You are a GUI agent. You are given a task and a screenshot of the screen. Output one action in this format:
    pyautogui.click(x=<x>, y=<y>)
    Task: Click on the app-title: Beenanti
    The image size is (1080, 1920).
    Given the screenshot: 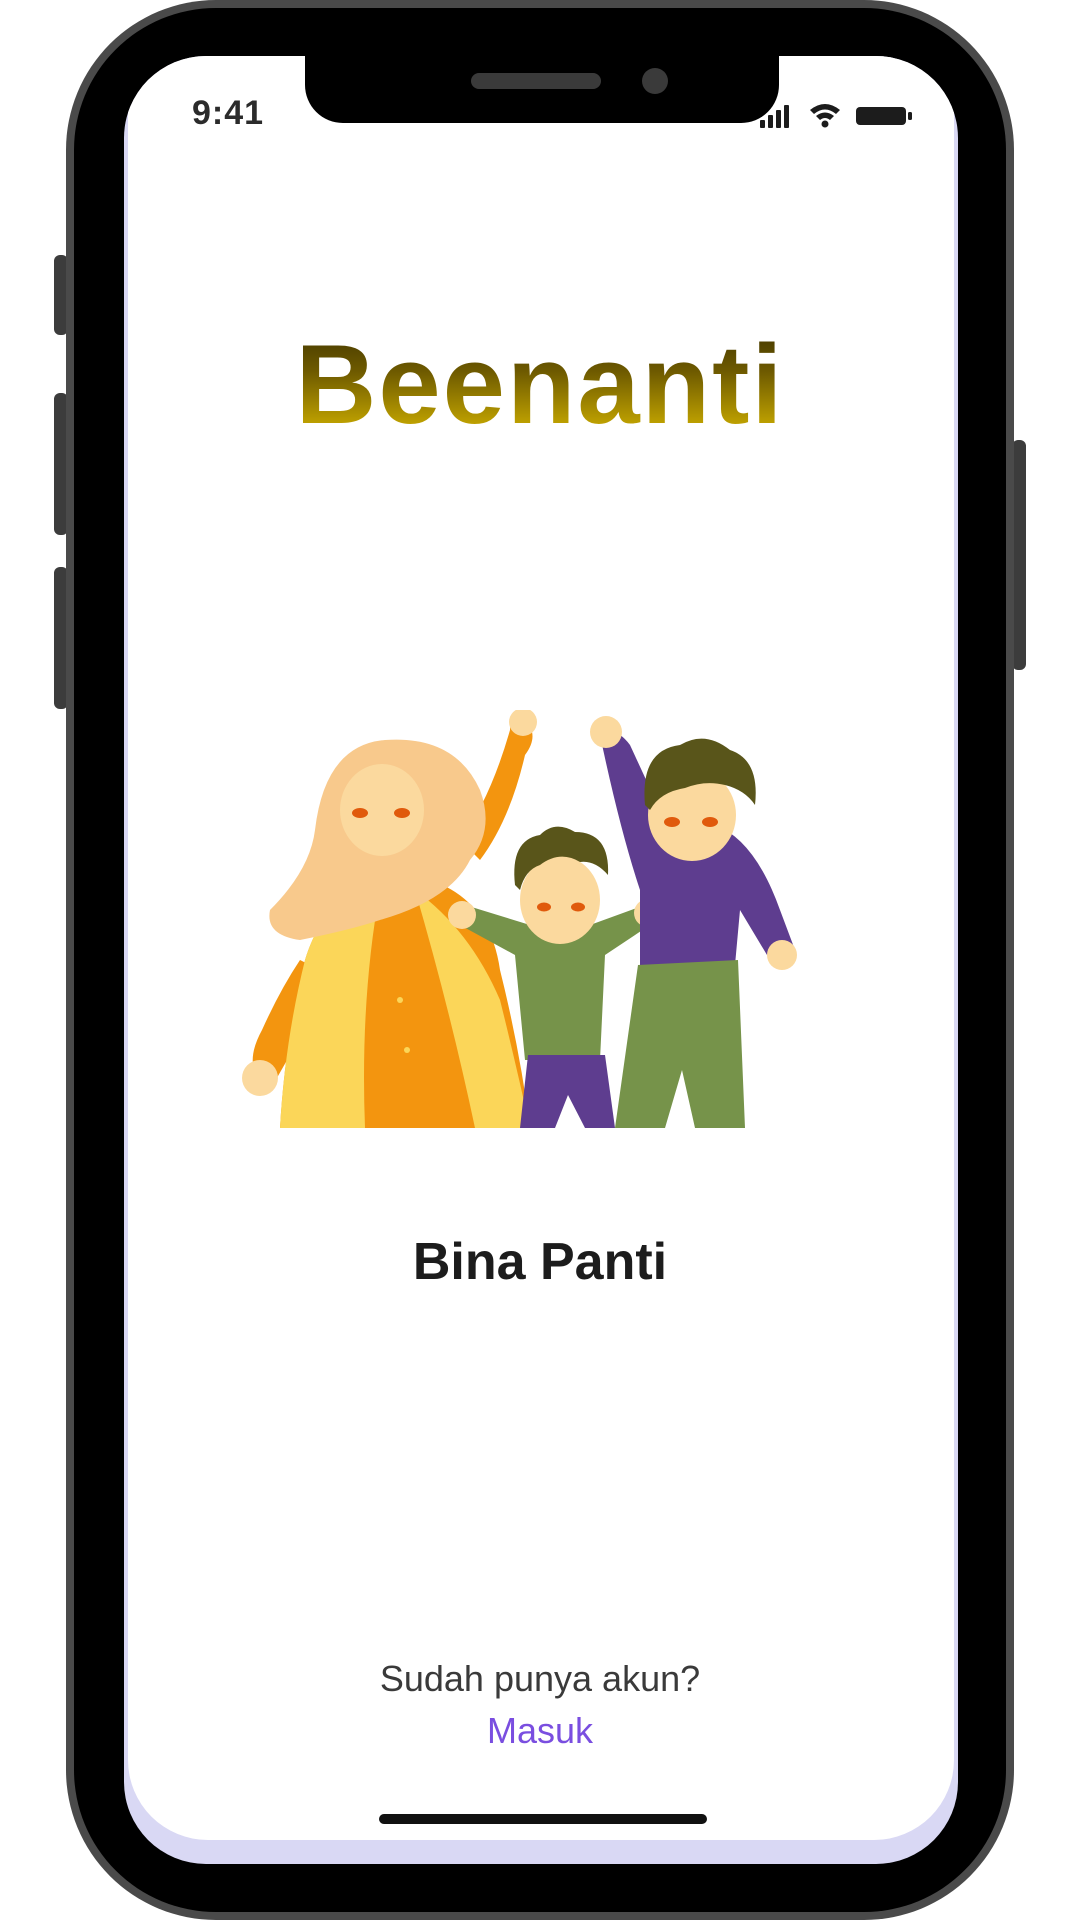 What is the action you would take?
    pyautogui.click(x=540, y=384)
    